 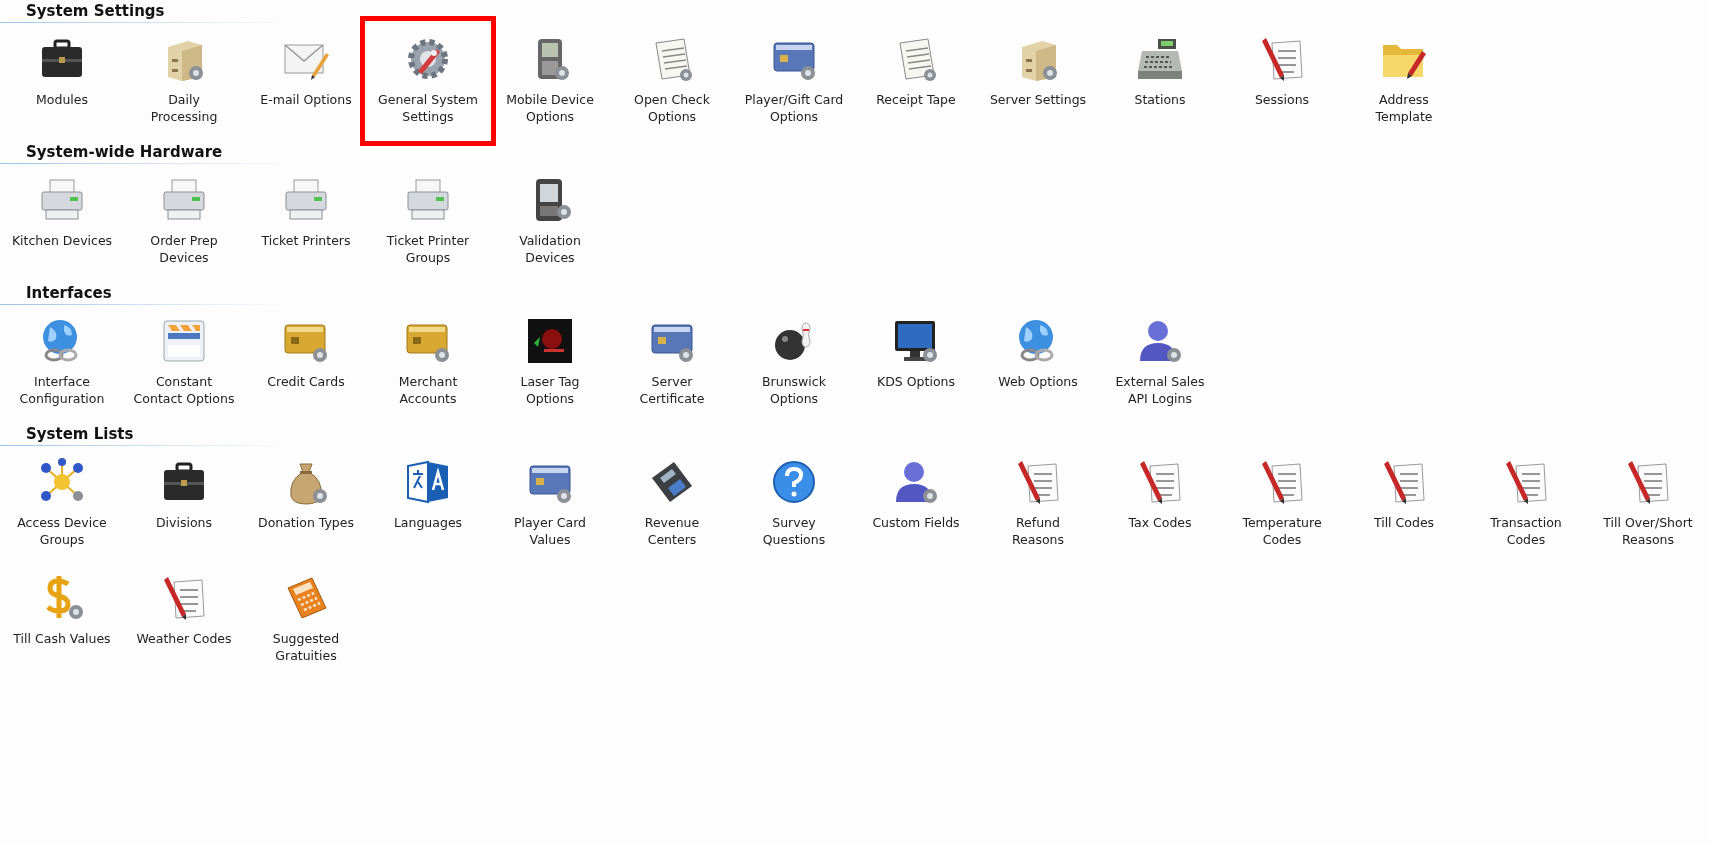 What do you see at coordinates (916, 81) in the screenshot?
I see `settings-tile: Receipt Tape` at bounding box center [916, 81].